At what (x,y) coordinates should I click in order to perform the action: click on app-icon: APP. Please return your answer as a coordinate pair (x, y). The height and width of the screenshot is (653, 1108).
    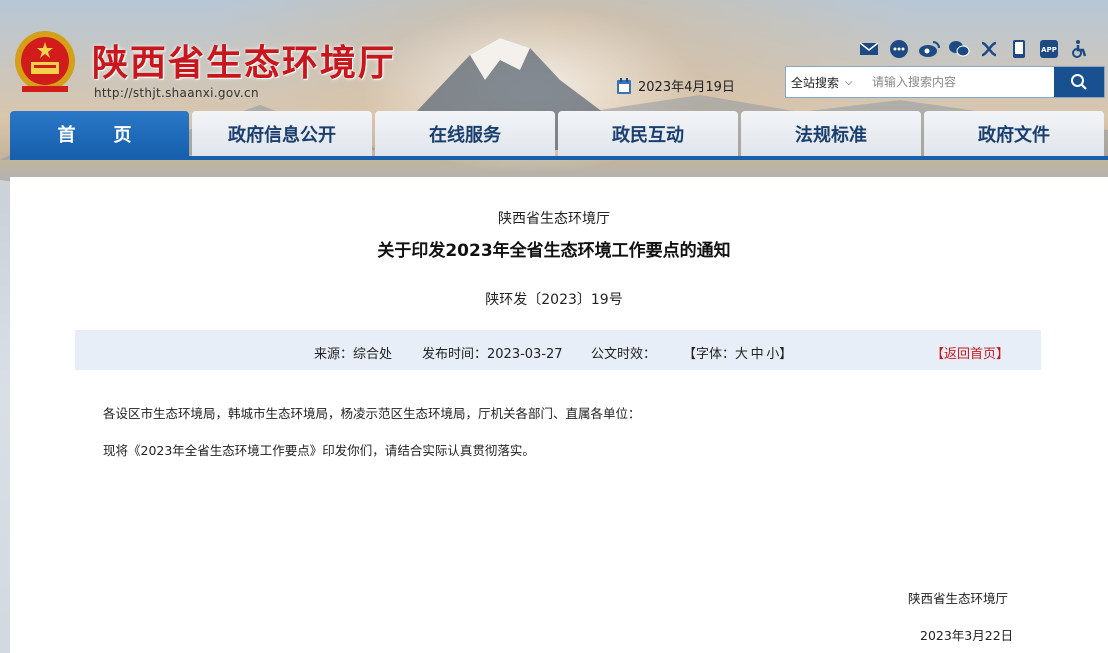
    Looking at the image, I should click on (1049, 49).